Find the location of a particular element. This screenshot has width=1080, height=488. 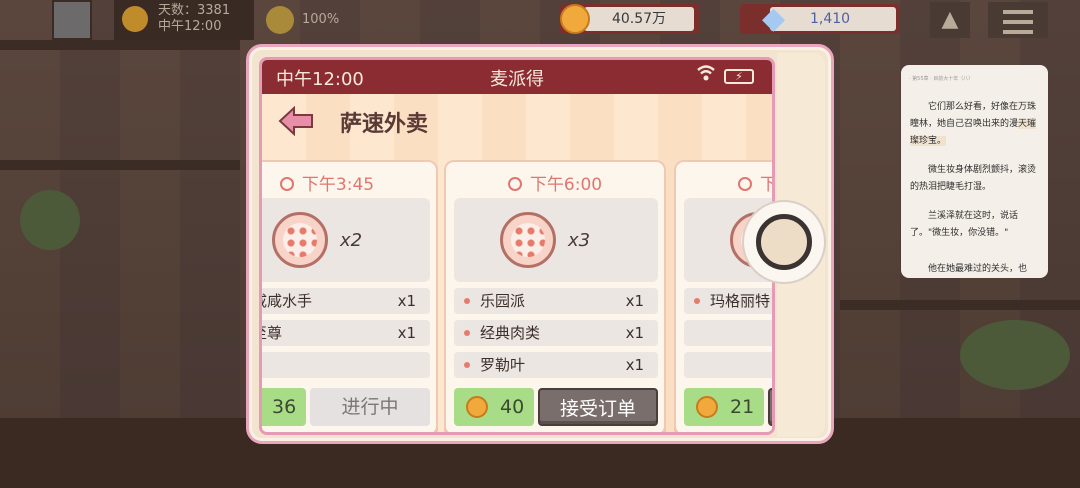

assist-circle-icon is located at coordinates (784, 242).